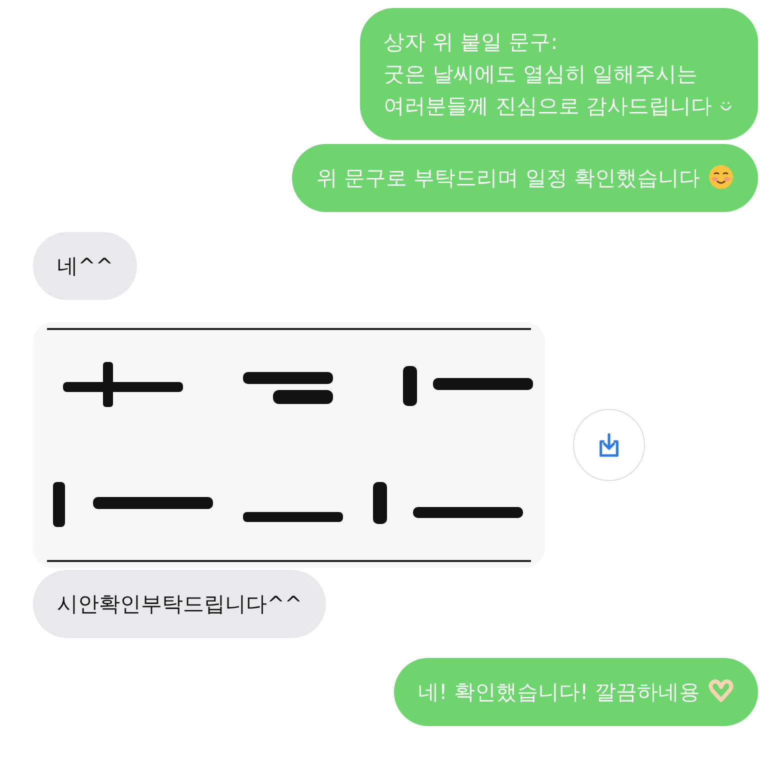 Image resolution: width=773 pixels, height=760 pixels. I want to click on message-text: 위 문구로 부탁드리며 일정 확인했습니다, so click(508, 178).